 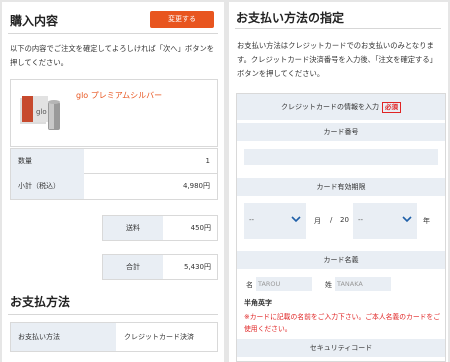 What do you see at coordinates (47, 186) in the screenshot?
I see `subtotal-label: 小計（税込）` at bounding box center [47, 186].